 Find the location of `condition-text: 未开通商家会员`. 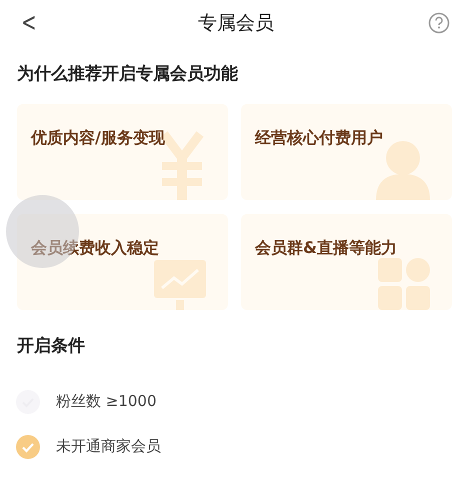

condition-text: 未开通商家会员 is located at coordinates (108, 447).